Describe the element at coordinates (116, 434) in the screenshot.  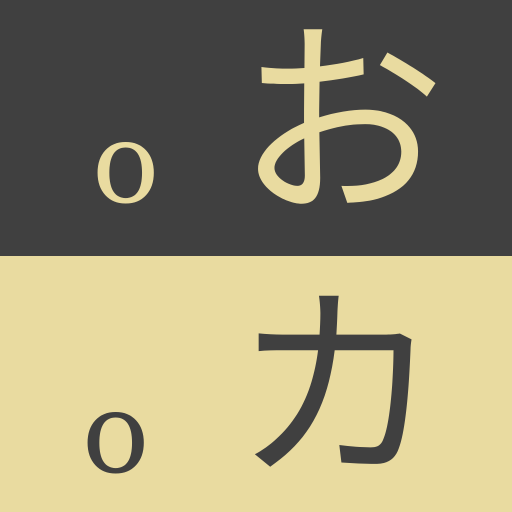
I see `bottom-romaji-text: o` at that location.